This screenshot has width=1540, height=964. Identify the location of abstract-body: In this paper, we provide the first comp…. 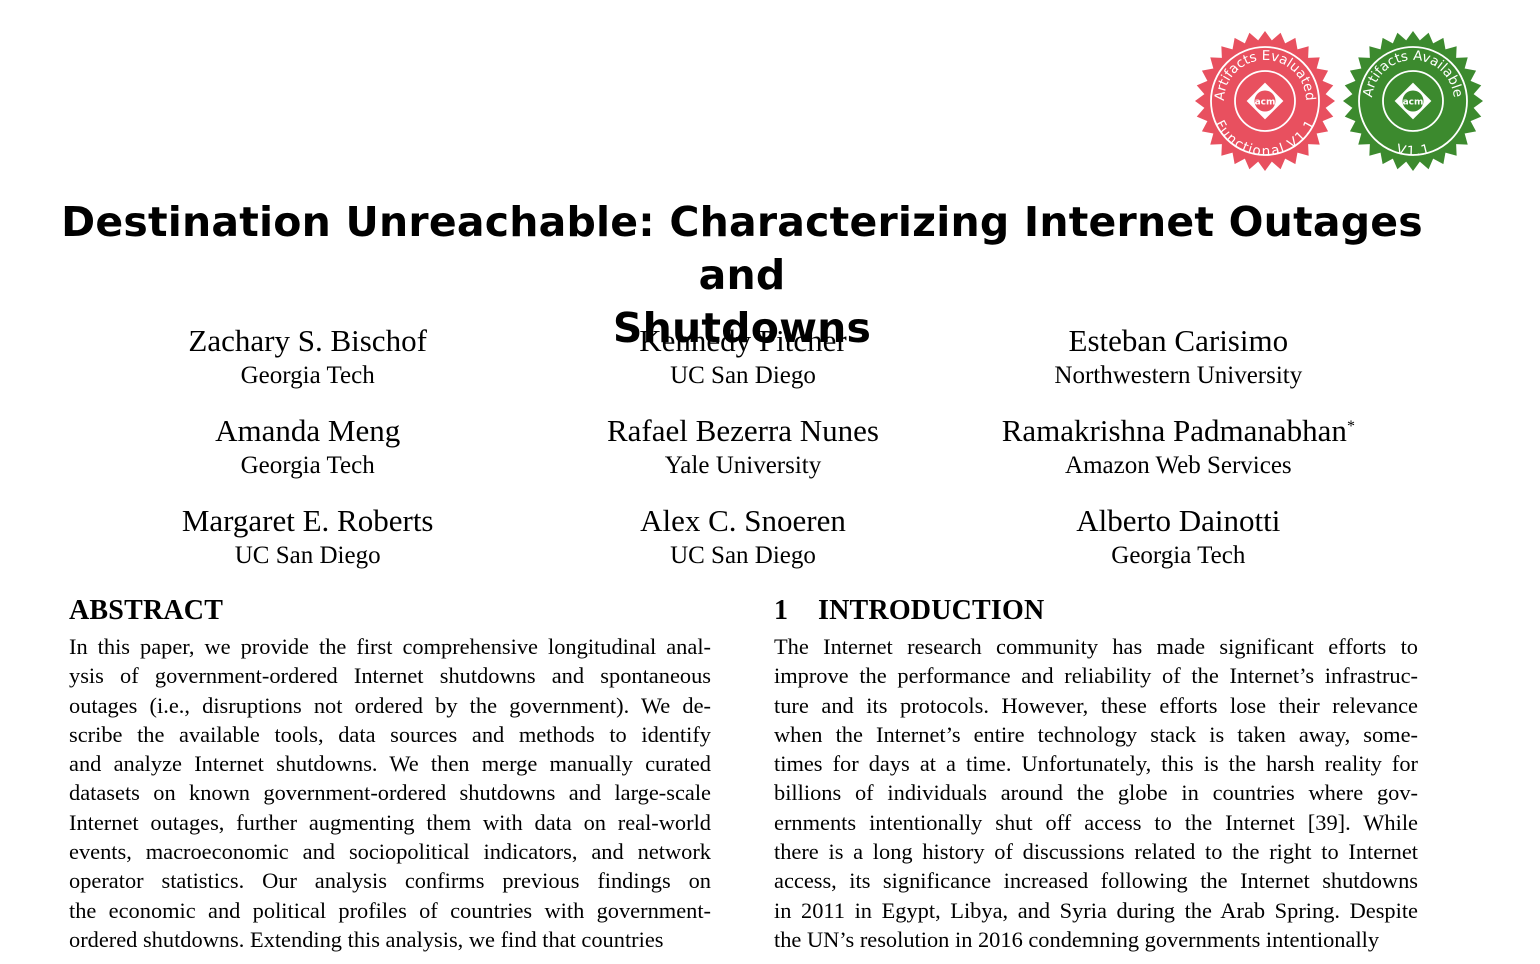
(390, 793).